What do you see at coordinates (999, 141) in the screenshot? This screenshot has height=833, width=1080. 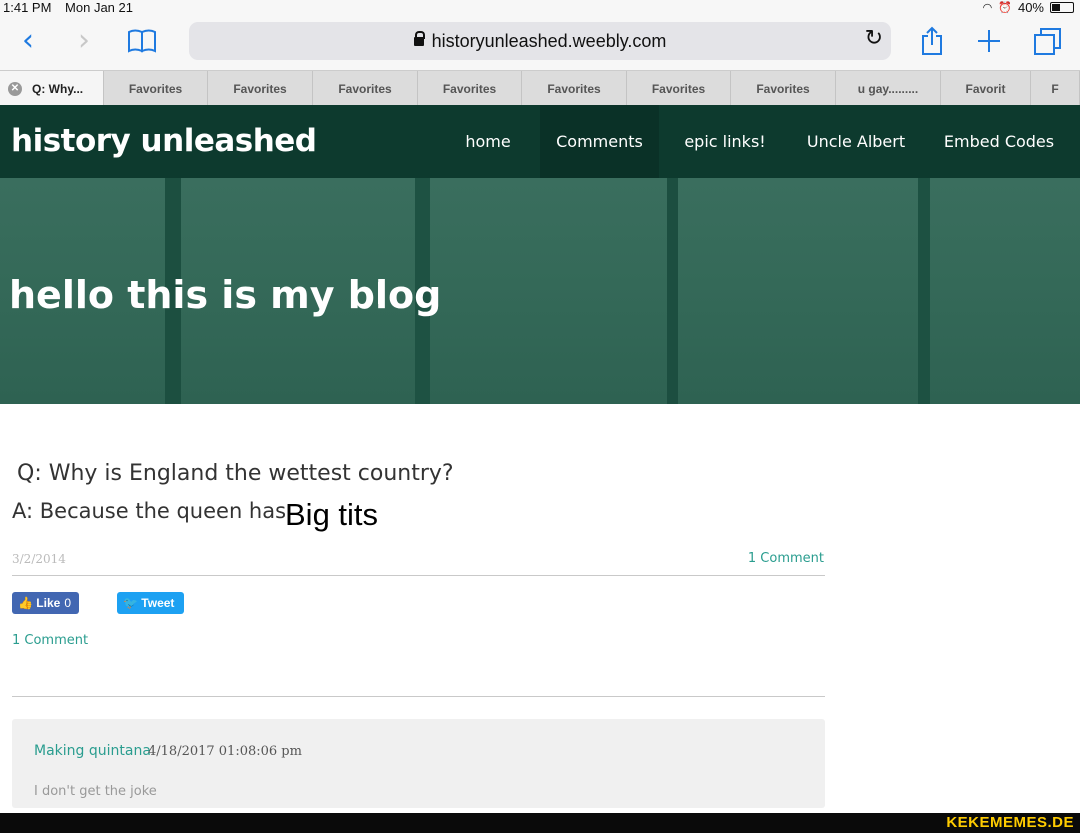 I see `nav-embed-codes: Embed Codes` at bounding box center [999, 141].